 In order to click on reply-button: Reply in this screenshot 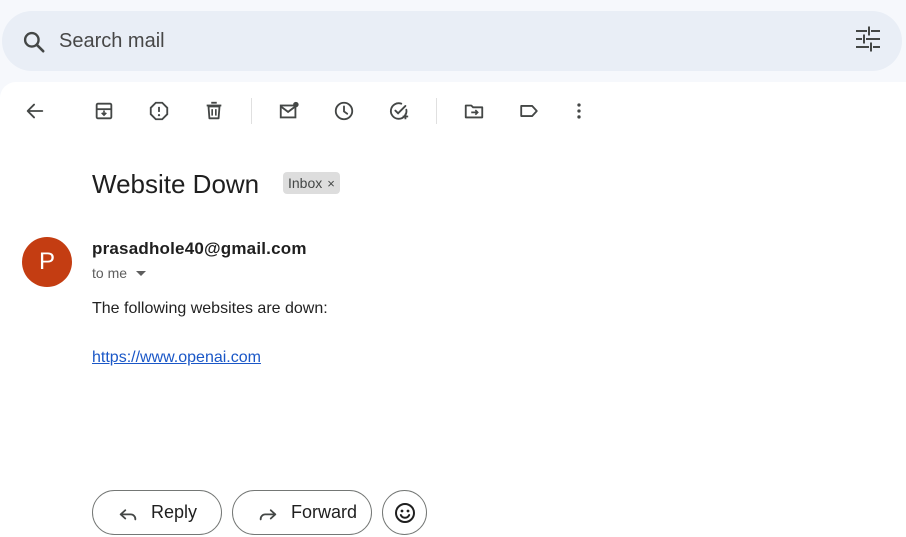, I will do `click(157, 512)`.